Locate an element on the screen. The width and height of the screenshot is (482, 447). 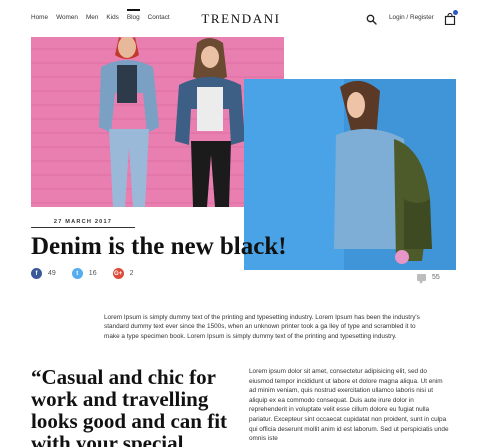
login-register-link: Login / Register is located at coordinates (411, 17).